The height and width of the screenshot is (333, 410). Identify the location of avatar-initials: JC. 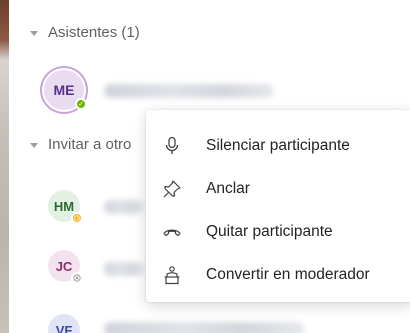
(64, 266).